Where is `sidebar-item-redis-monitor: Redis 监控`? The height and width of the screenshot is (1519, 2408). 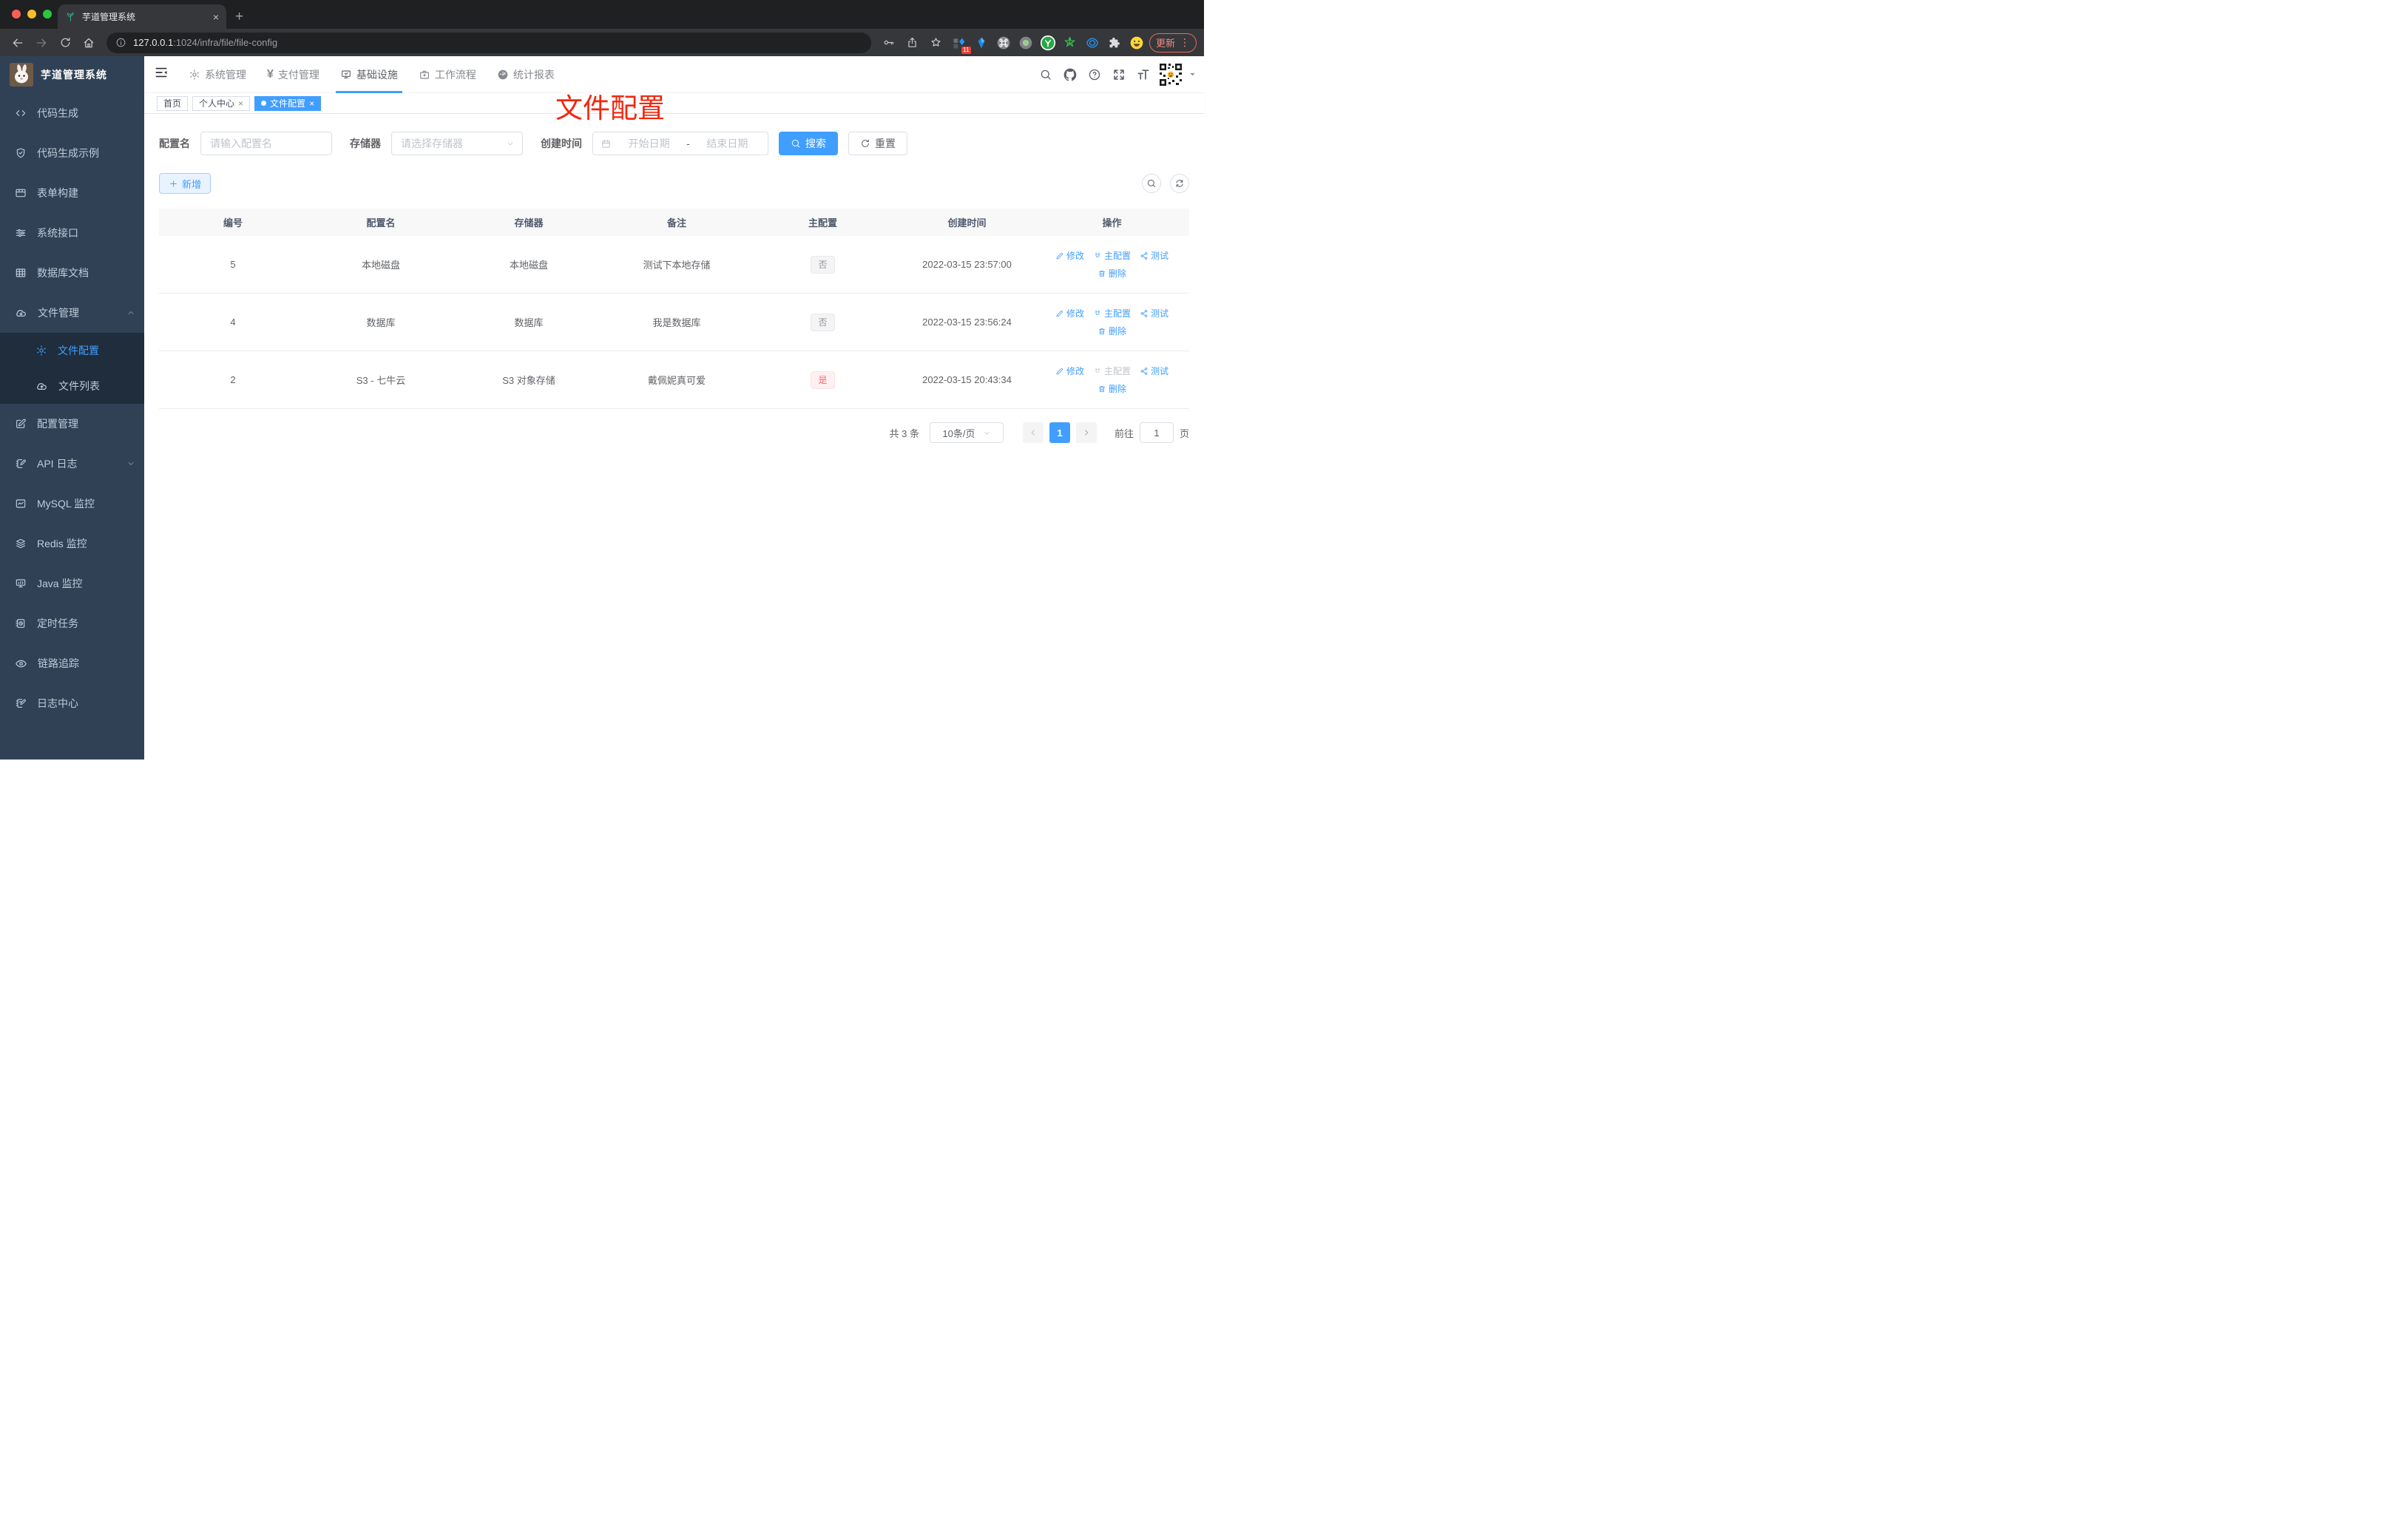 sidebar-item-redis-monitor: Redis 监控 is located at coordinates (72, 544).